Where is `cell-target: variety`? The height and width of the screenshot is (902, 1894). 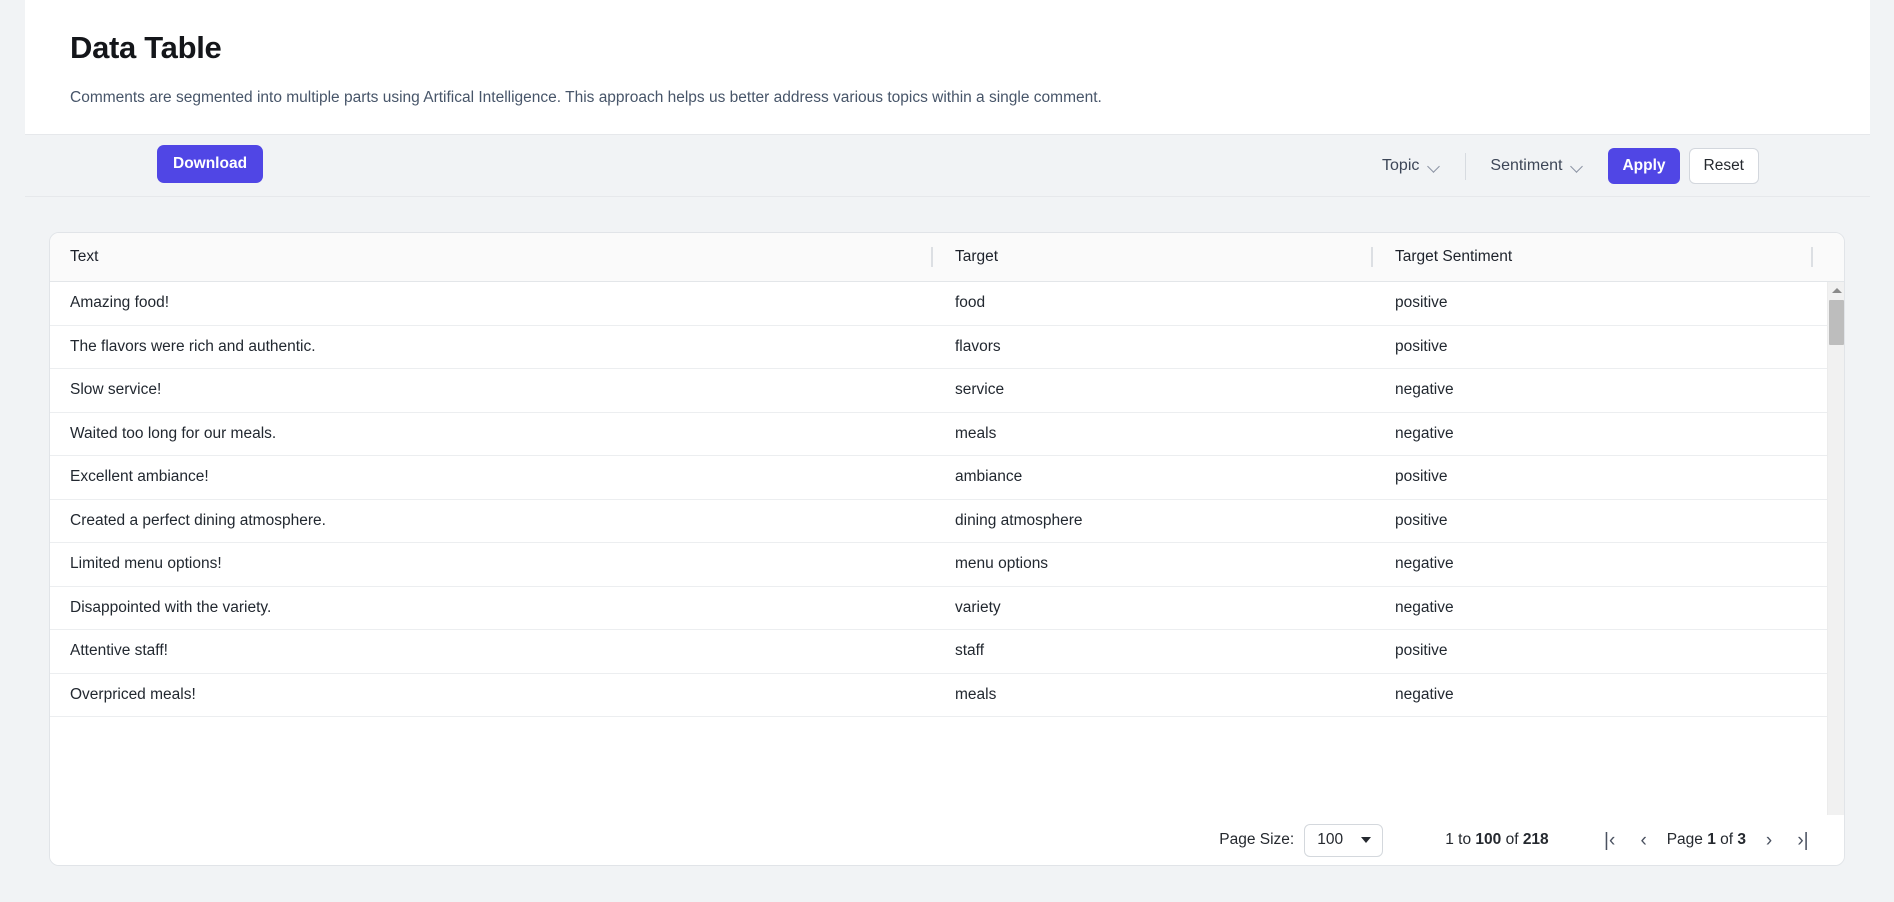
cell-target: variety is located at coordinates (978, 607).